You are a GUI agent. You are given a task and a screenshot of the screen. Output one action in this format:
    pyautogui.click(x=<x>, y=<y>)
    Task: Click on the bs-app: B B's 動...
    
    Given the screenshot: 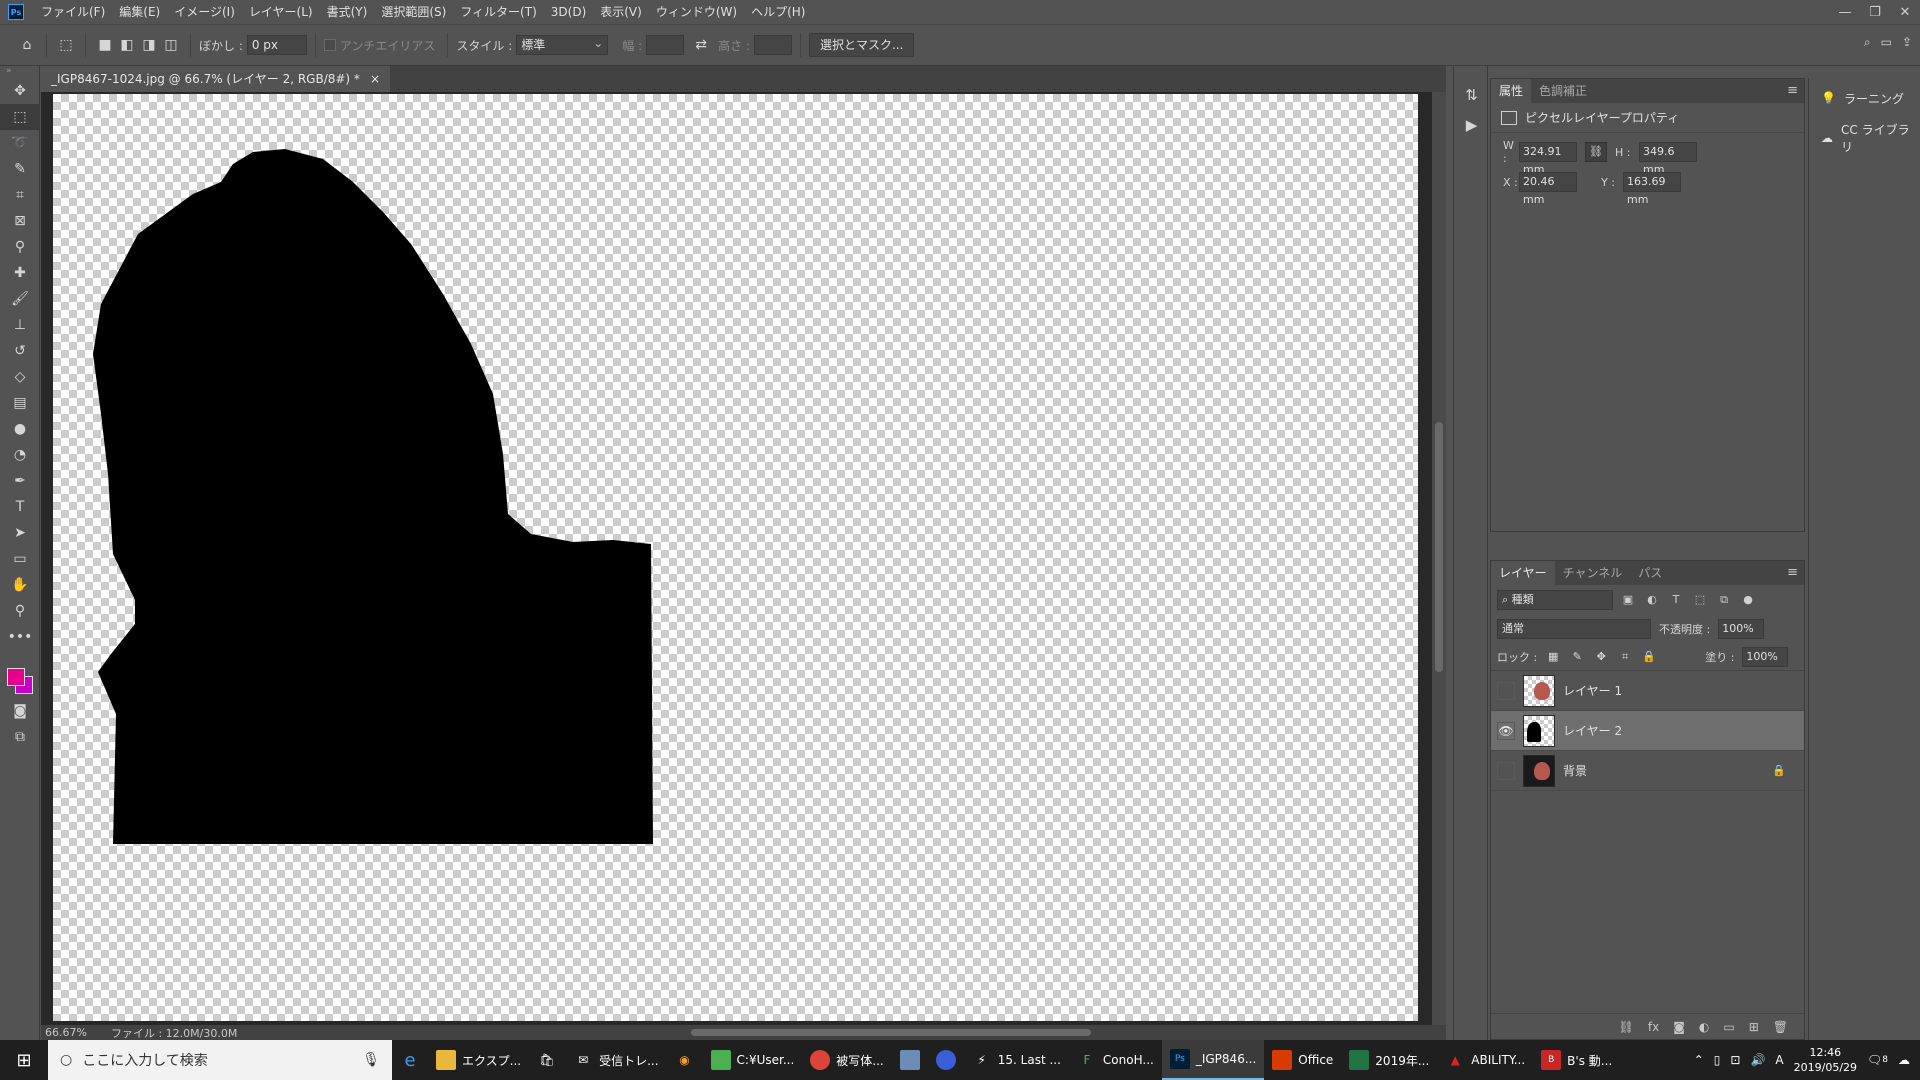 What is the action you would take?
    pyautogui.click(x=1576, y=1060)
    